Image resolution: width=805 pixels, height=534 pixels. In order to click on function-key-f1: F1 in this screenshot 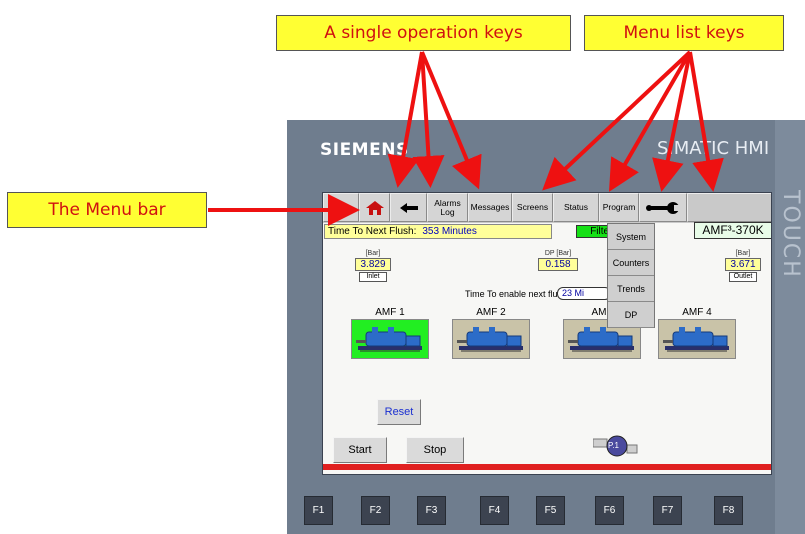, I will do `click(318, 510)`.